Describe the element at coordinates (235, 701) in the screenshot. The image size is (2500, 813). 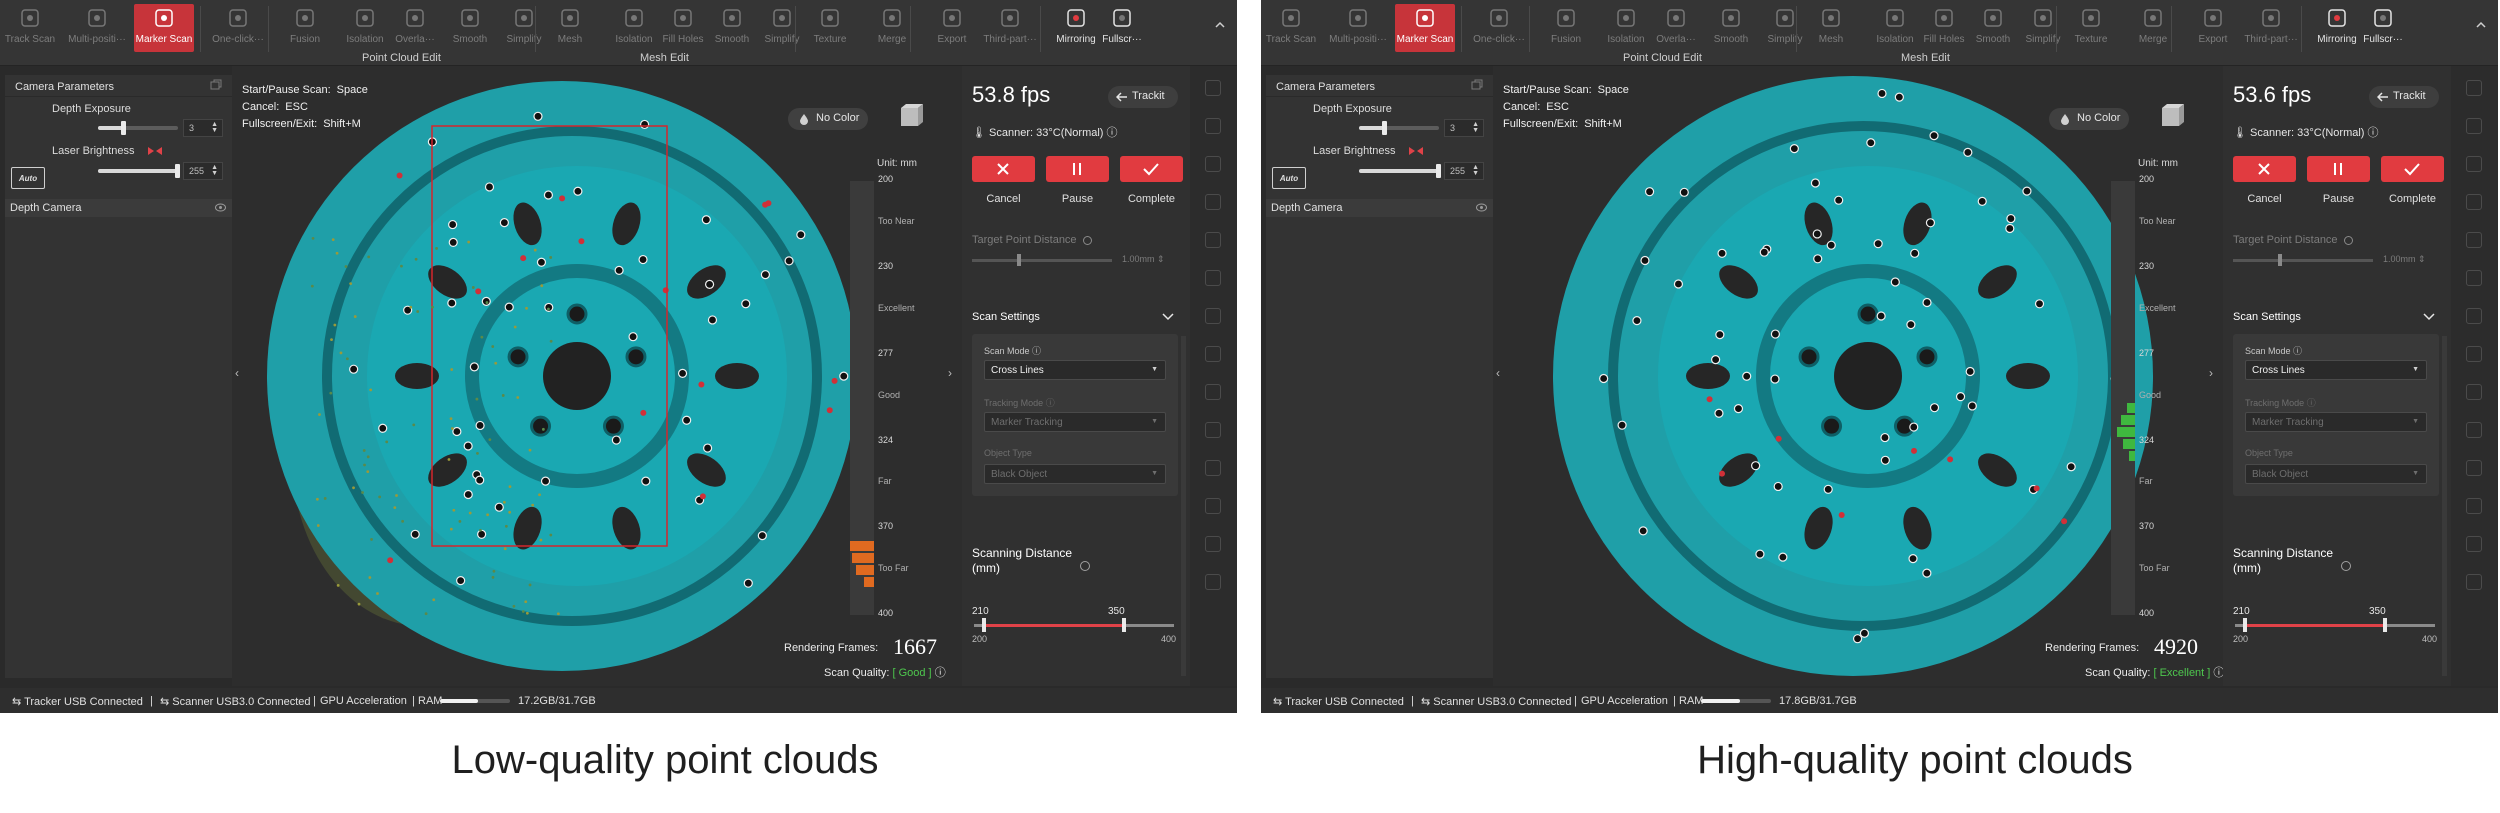
I see `scanner-status: ⇆ Scanner USB3.0 Connected` at that location.